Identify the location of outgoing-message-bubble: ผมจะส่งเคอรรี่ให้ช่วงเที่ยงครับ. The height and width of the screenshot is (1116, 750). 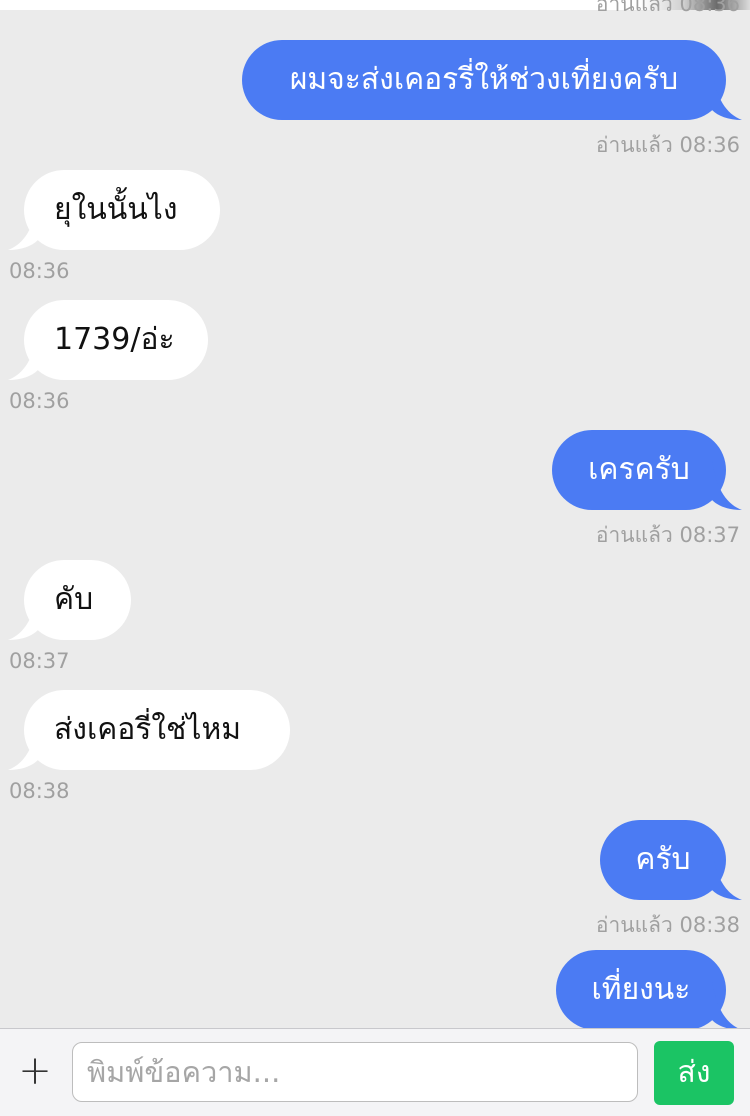
(492, 80).